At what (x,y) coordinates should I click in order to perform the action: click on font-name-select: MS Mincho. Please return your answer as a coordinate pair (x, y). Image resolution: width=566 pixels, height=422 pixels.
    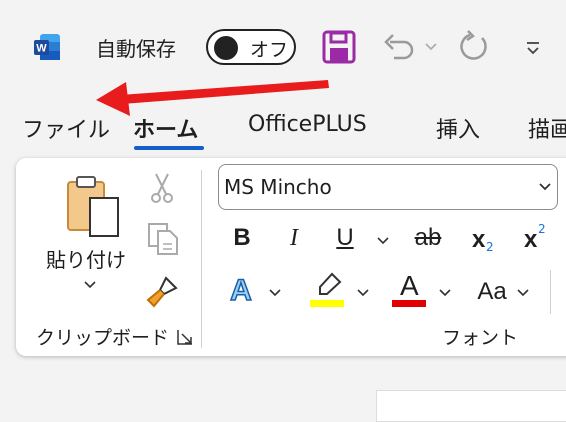
    Looking at the image, I should click on (388, 187).